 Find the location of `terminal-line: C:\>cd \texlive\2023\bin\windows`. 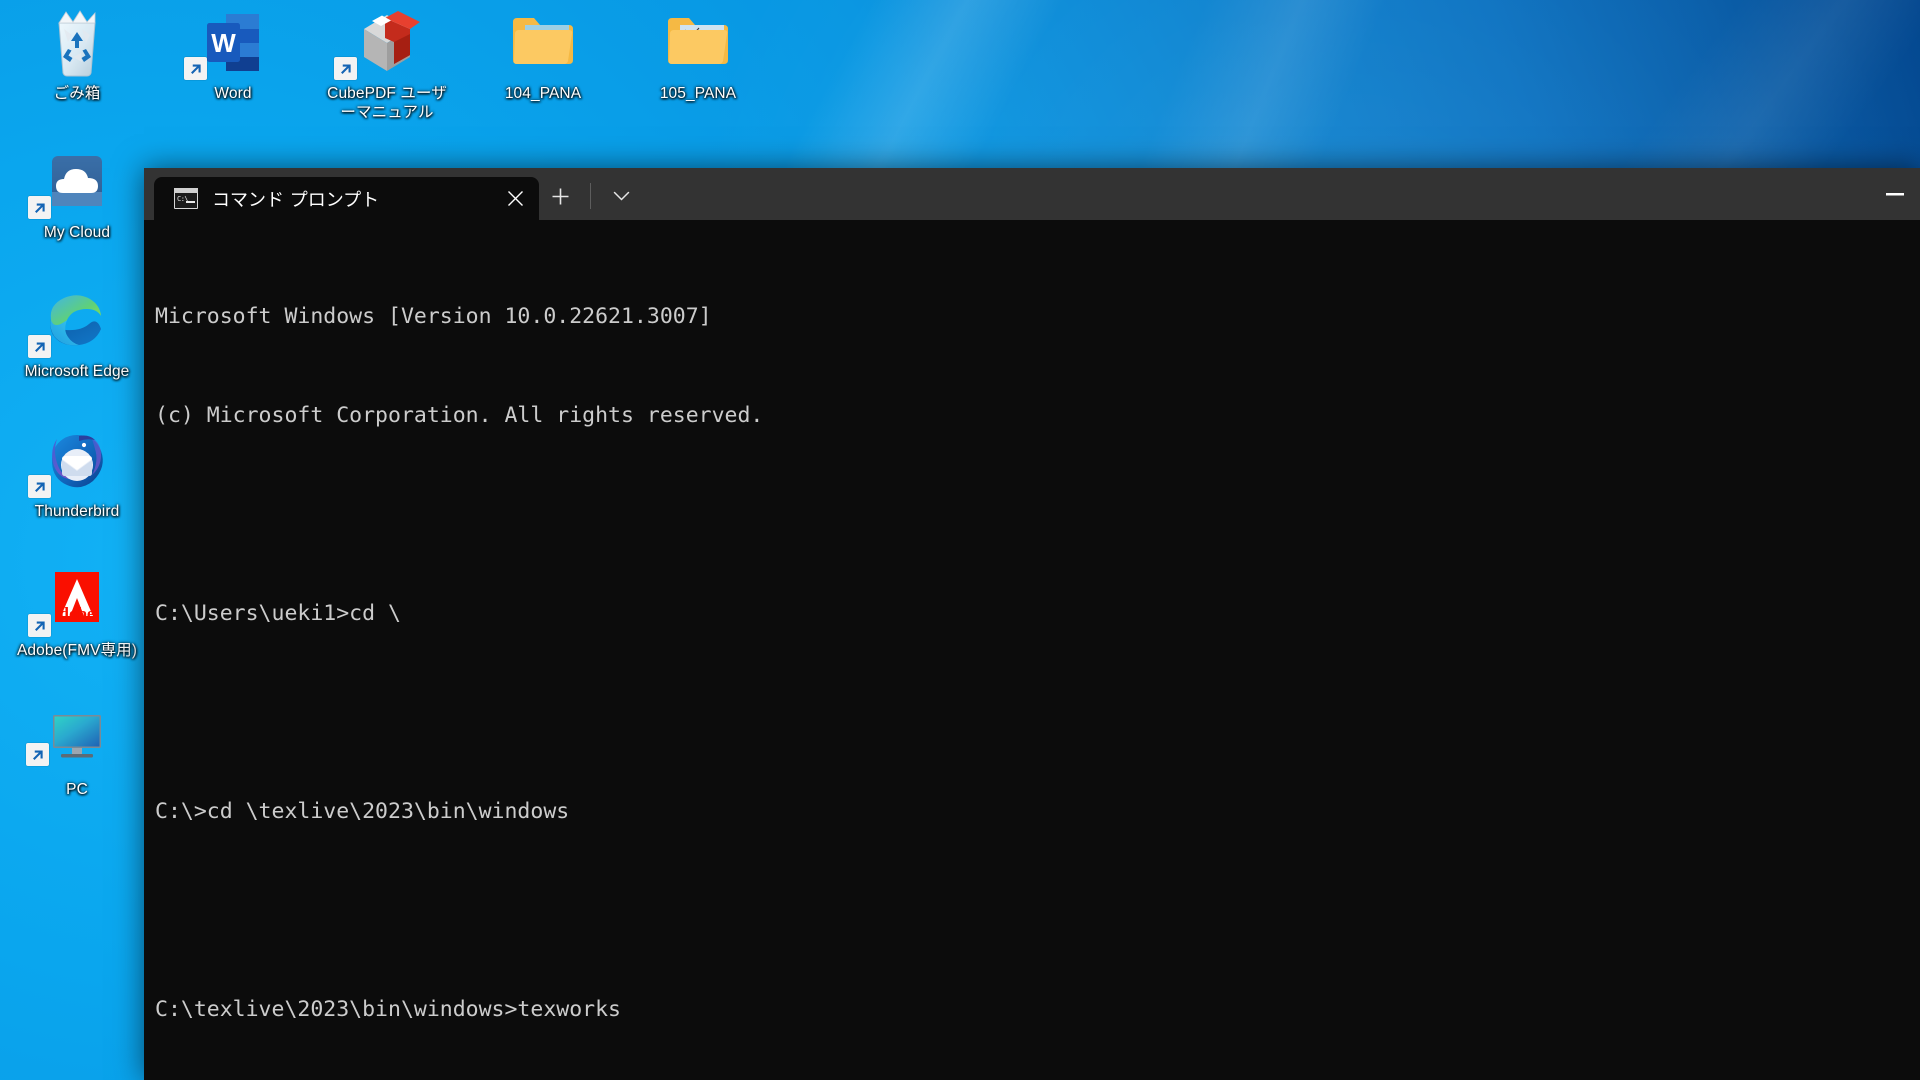

terminal-line: C:\>cd \texlive\2023\bin\windows is located at coordinates (362, 811).